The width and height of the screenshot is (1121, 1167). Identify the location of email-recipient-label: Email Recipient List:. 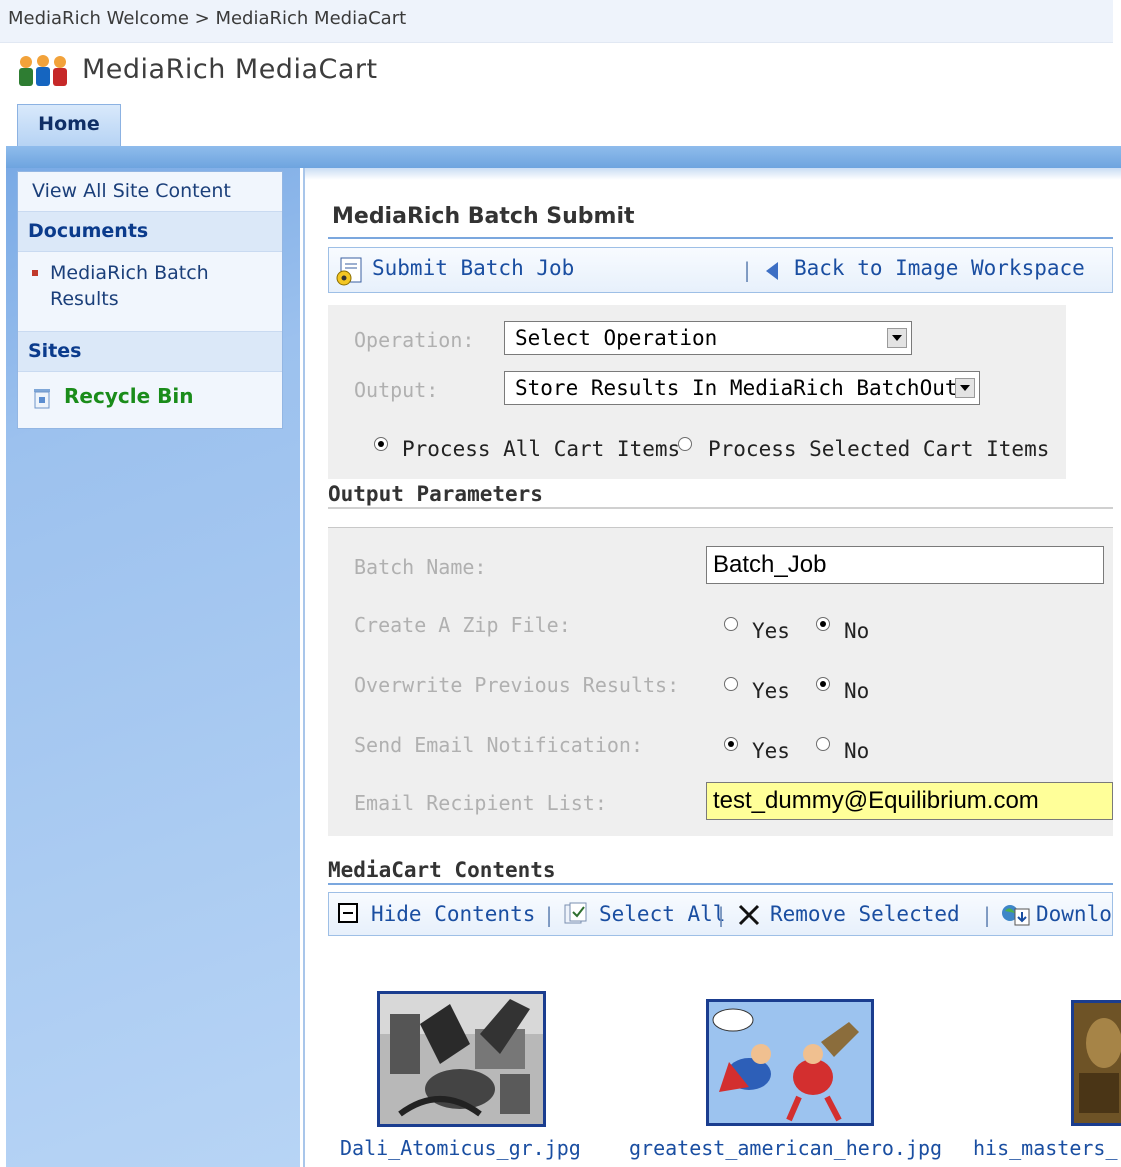
(480, 803).